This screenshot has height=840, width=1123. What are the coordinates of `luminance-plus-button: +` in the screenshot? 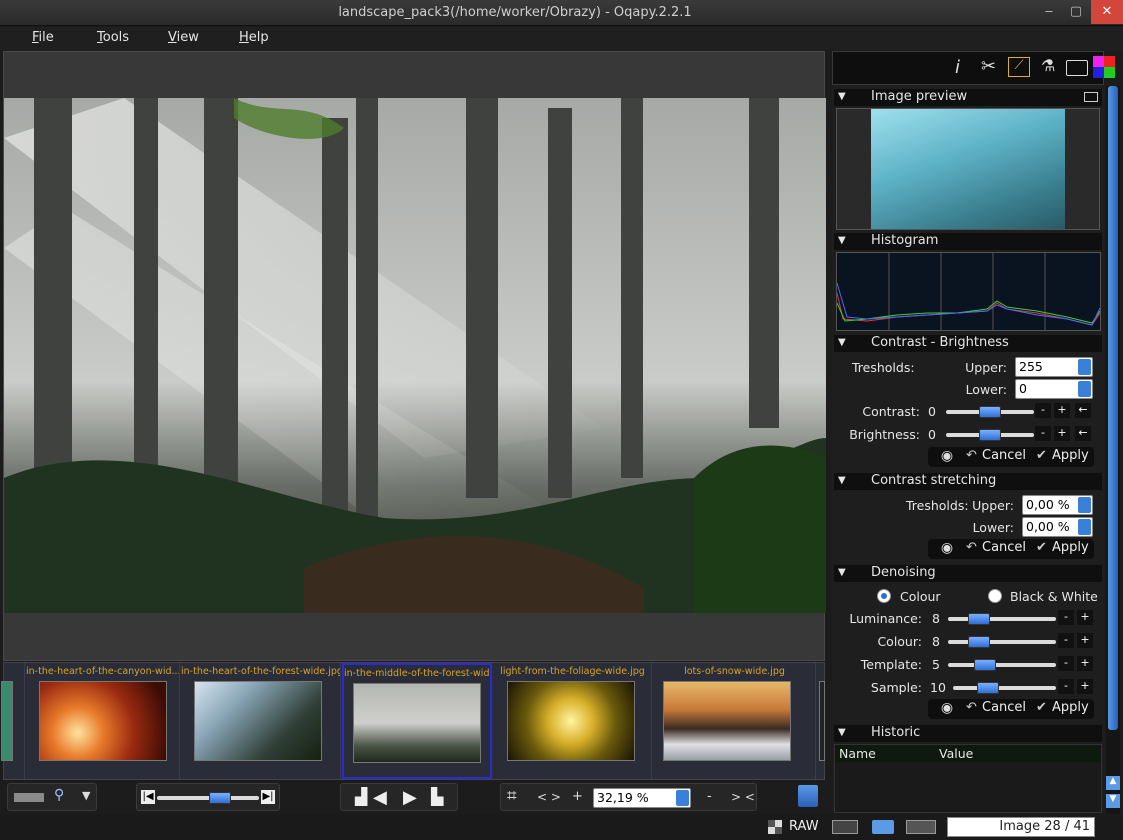 It's located at (1085, 617).